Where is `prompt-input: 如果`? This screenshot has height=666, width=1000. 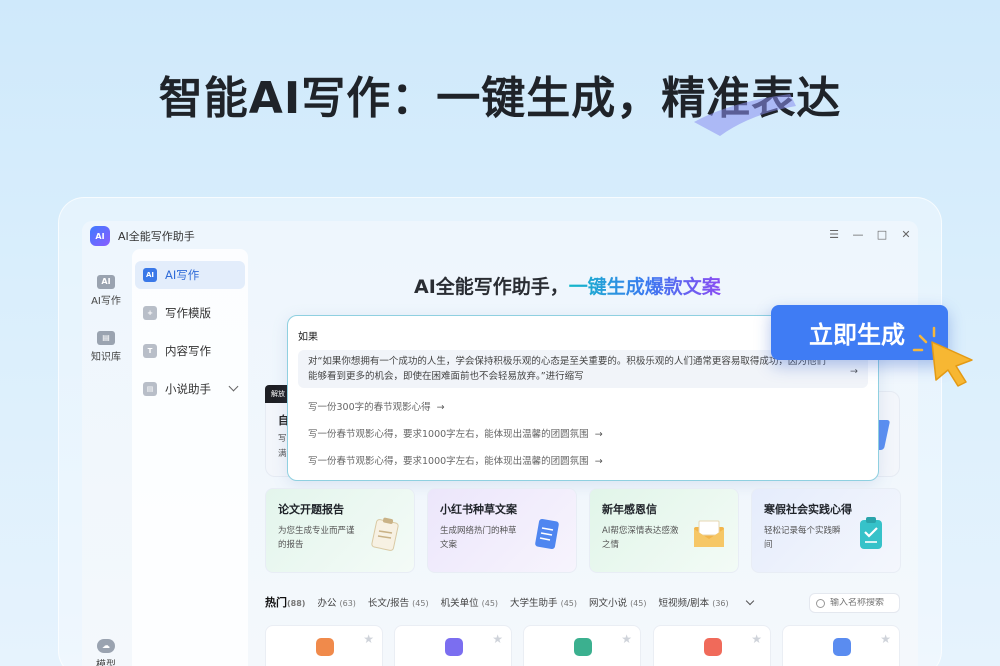 prompt-input: 如果 is located at coordinates (308, 335).